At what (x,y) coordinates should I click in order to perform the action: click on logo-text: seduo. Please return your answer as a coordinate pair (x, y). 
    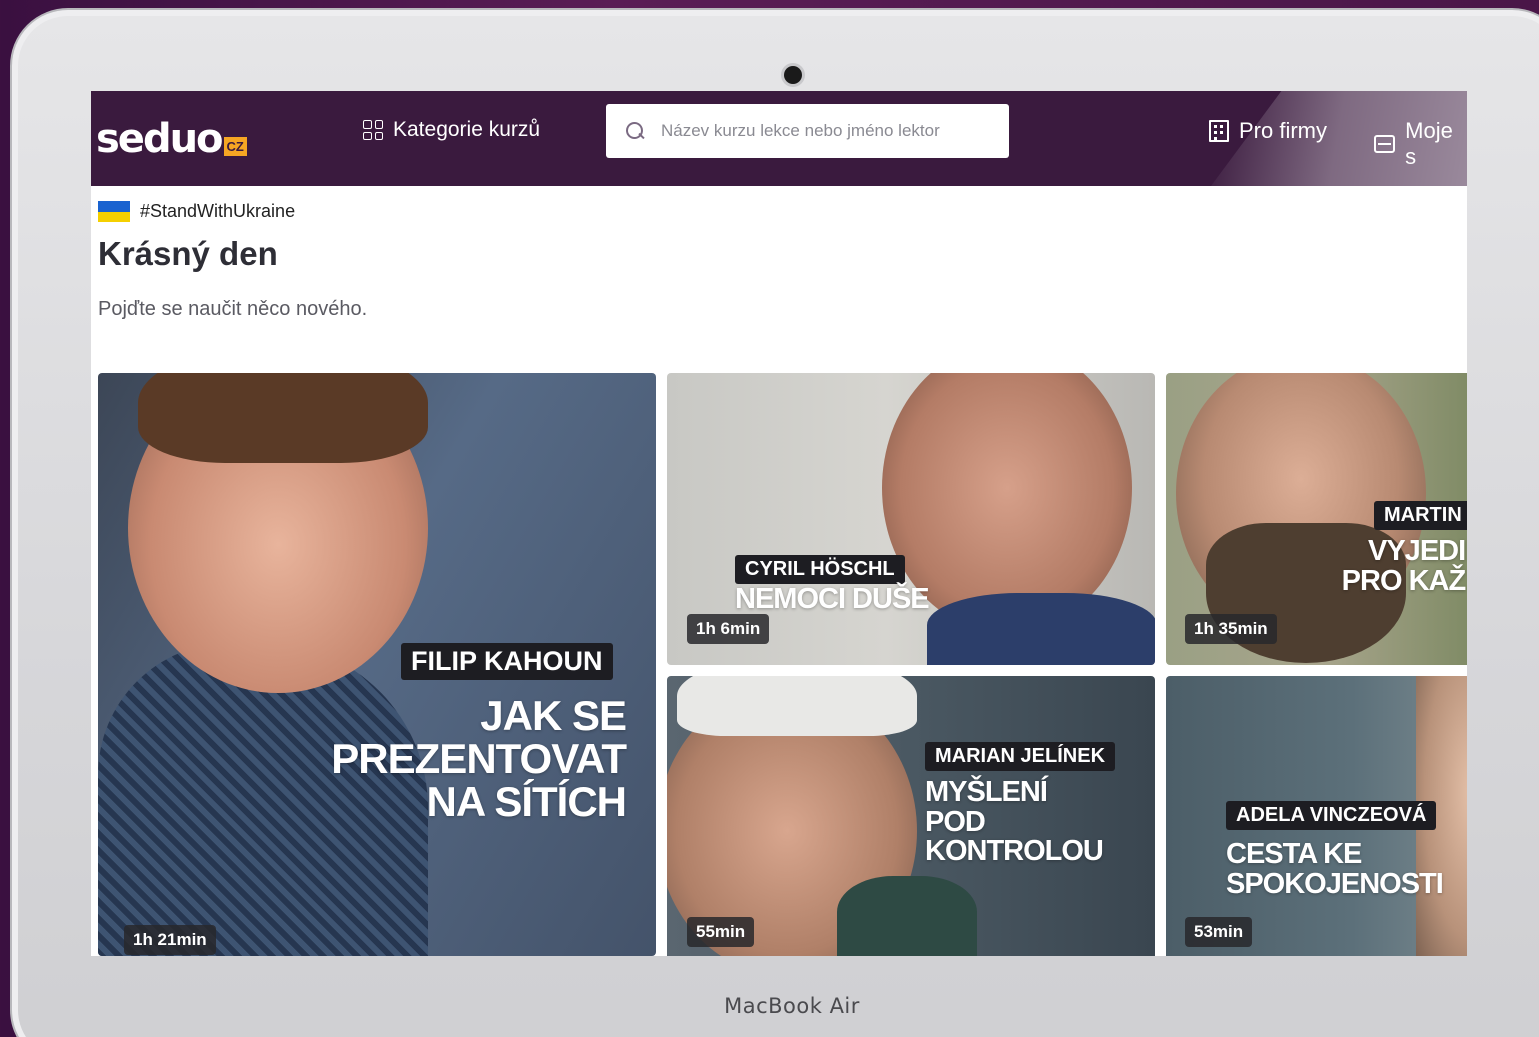
    Looking at the image, I should click on (160, 139).